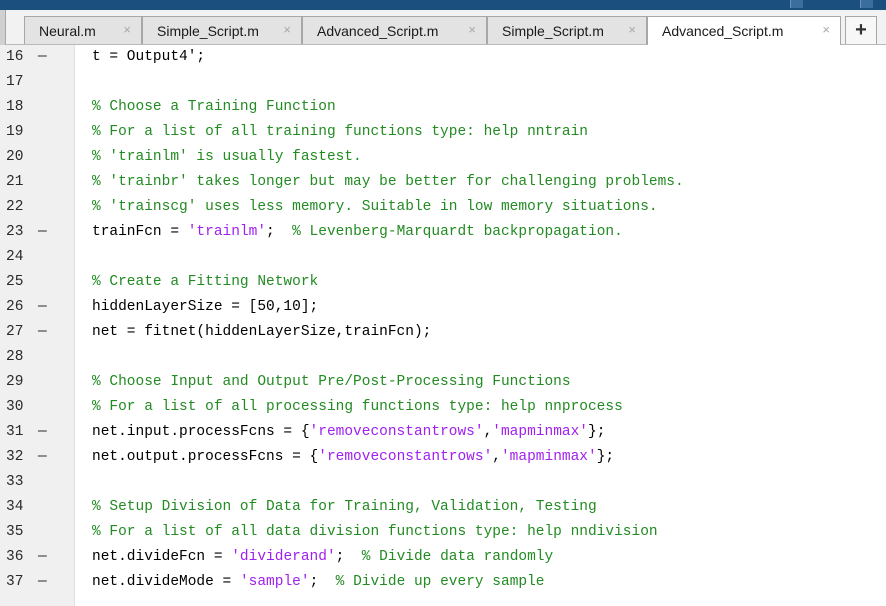 Image resolution: width=886 pixels, height=606 pixels. Describe the element at coordinates (457, 232) in the screenshot. I see `code-comment: % Levenberg-Marquardt backpropagation.` at that location.